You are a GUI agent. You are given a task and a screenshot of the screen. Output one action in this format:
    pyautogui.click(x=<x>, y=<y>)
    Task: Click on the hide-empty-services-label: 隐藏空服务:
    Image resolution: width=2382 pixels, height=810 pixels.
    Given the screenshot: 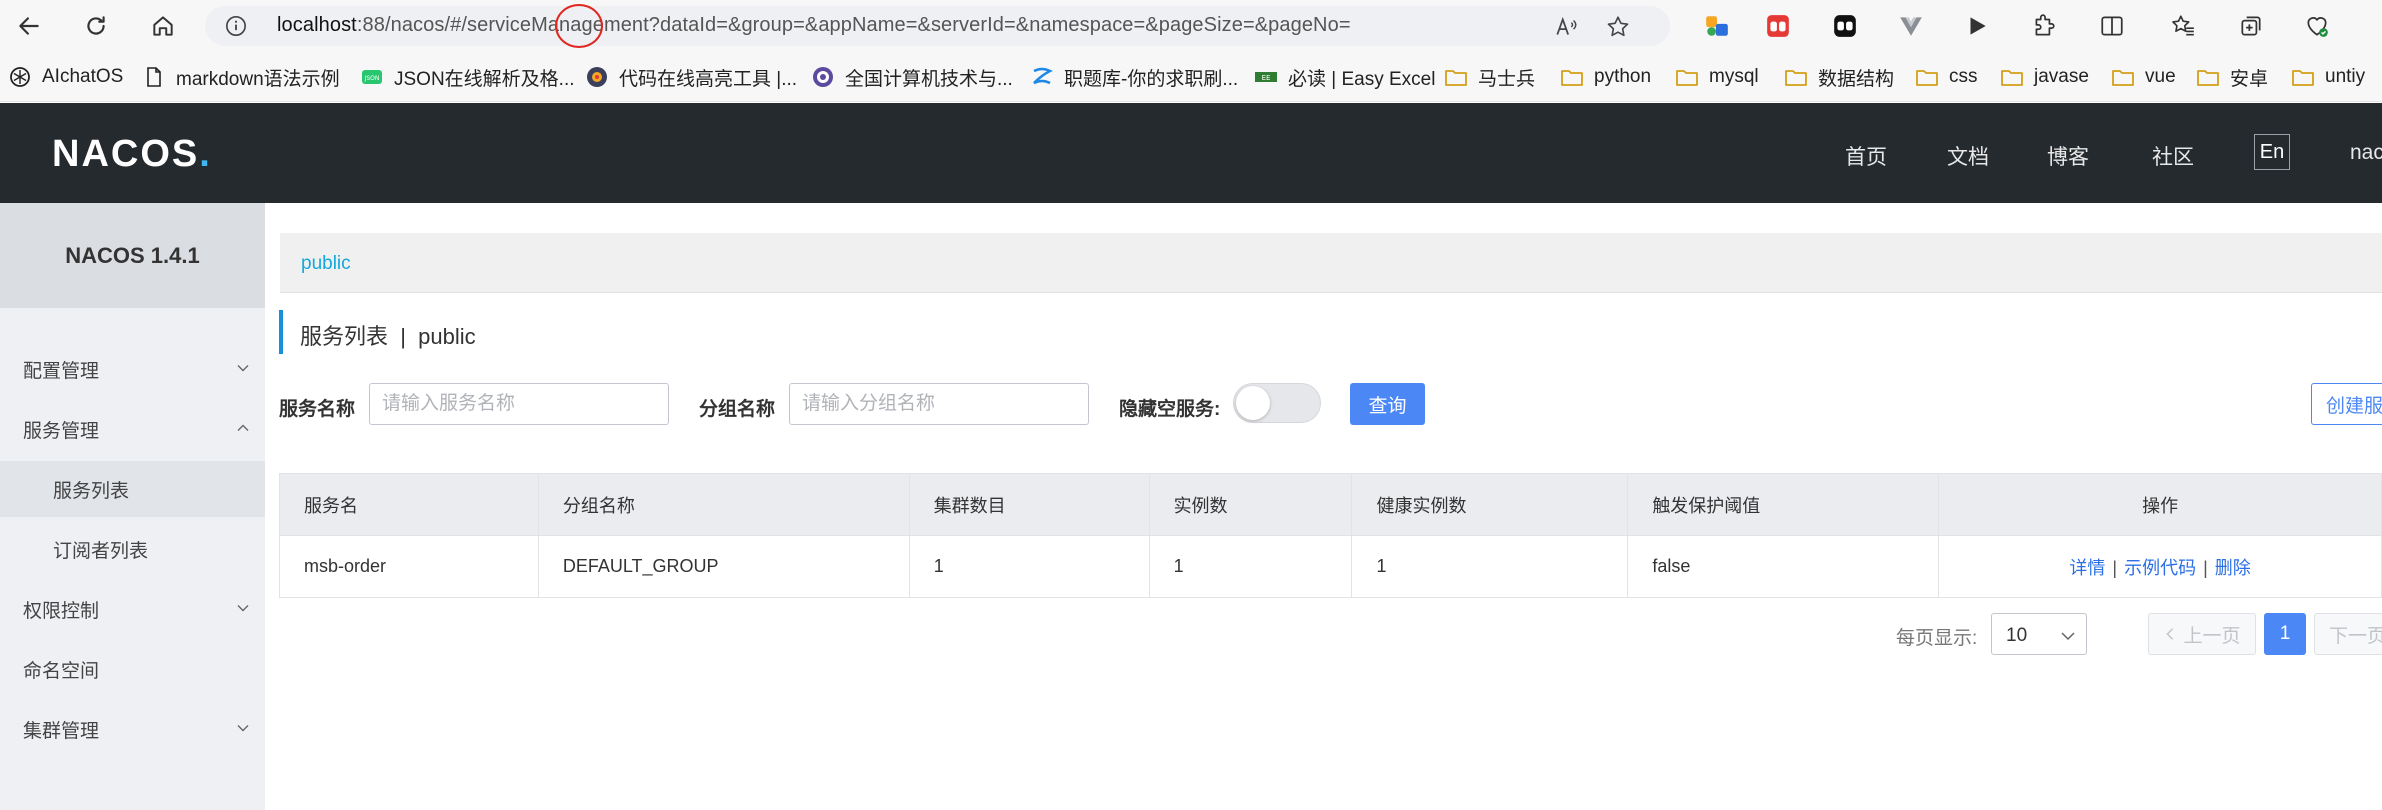 What is the action you would take?
    pyautogui.click(x=1170, y=409)
    